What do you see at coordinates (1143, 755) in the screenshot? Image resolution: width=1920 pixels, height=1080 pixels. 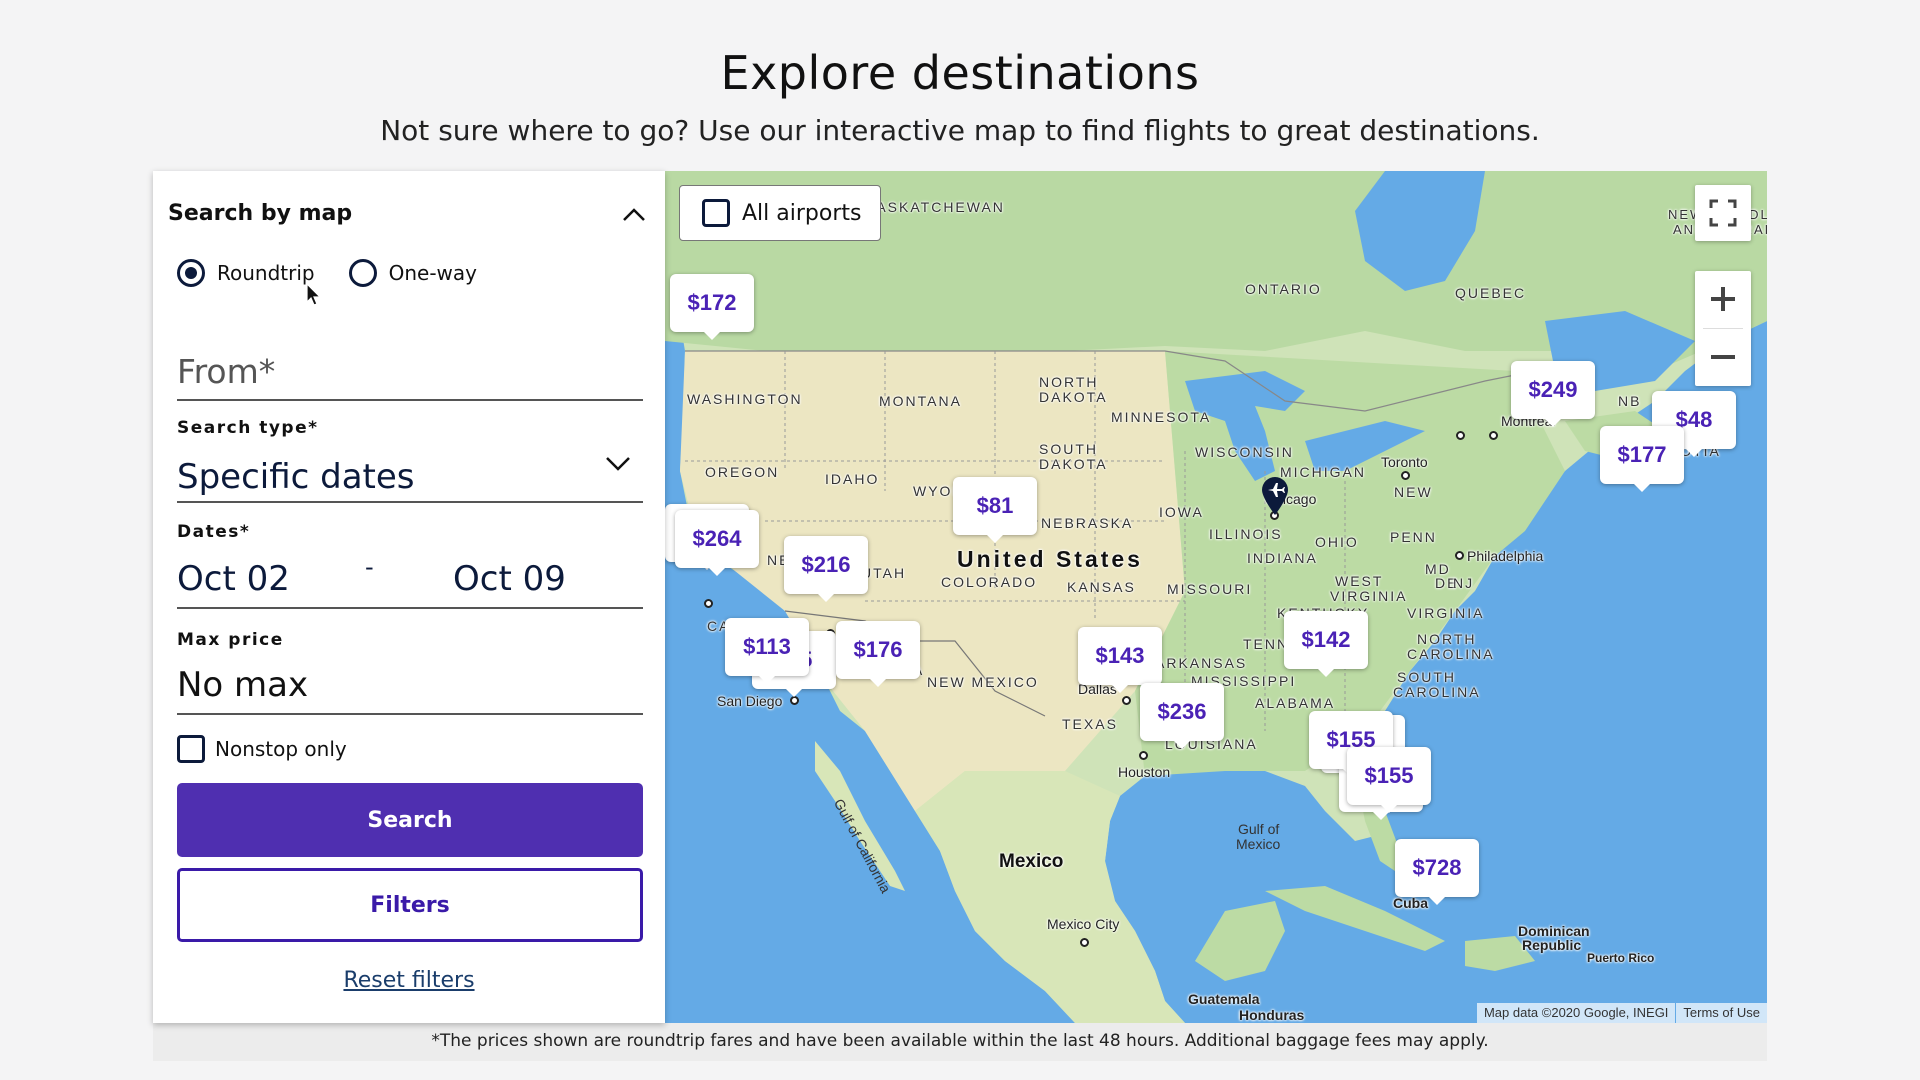 I see `city-dot-houston` at bounding box center [1143, 755].